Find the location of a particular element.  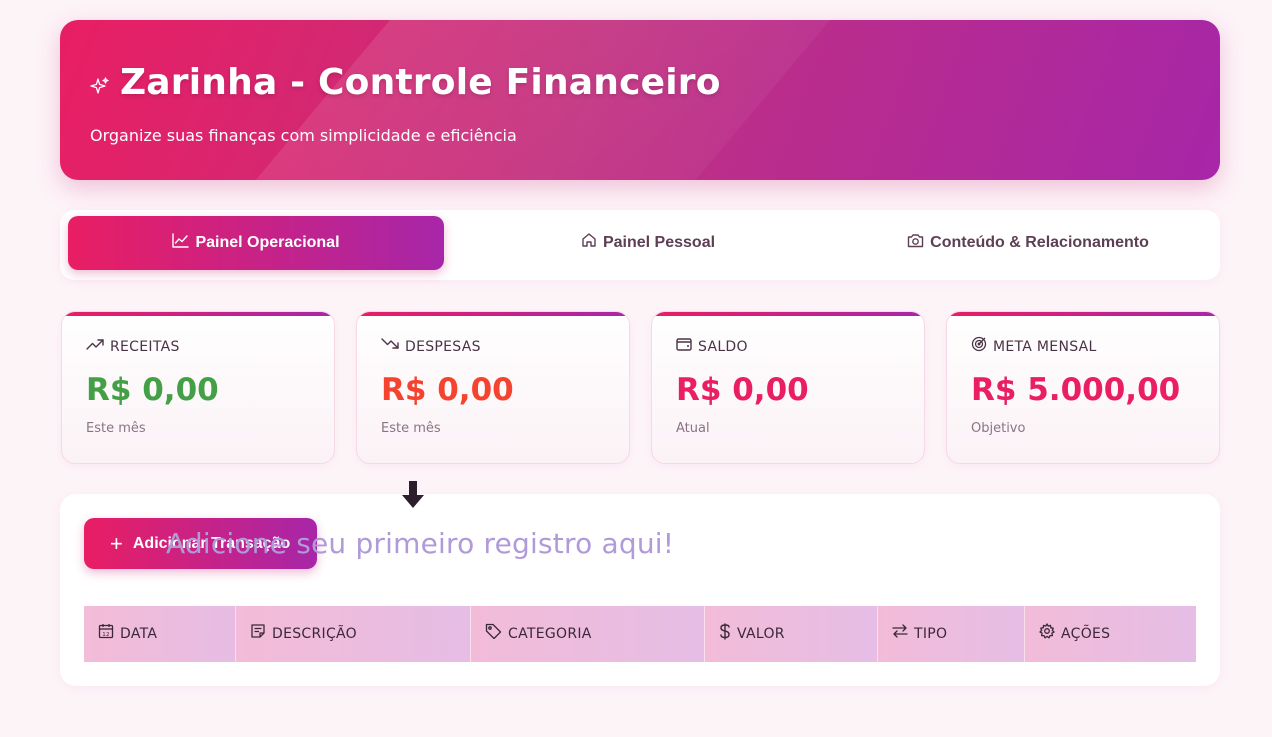

trending-up-icon is located at coordinates (95, 344).